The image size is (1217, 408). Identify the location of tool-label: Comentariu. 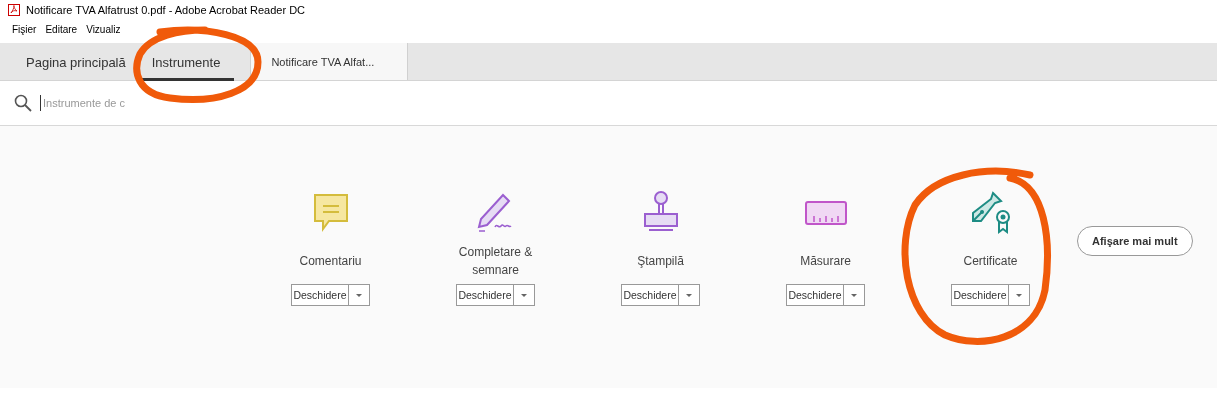
(330, 261).